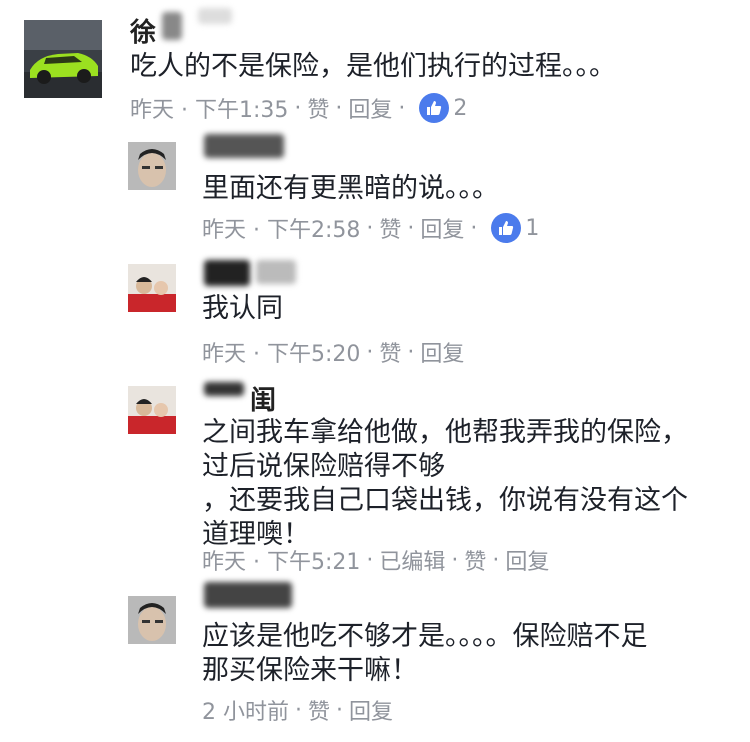 This screenshot has width=750, height=742. What do you see at coordinates (242, 308) in the screenshot?
I see `comment-text: 我认同` at bounding box center [242, 308].